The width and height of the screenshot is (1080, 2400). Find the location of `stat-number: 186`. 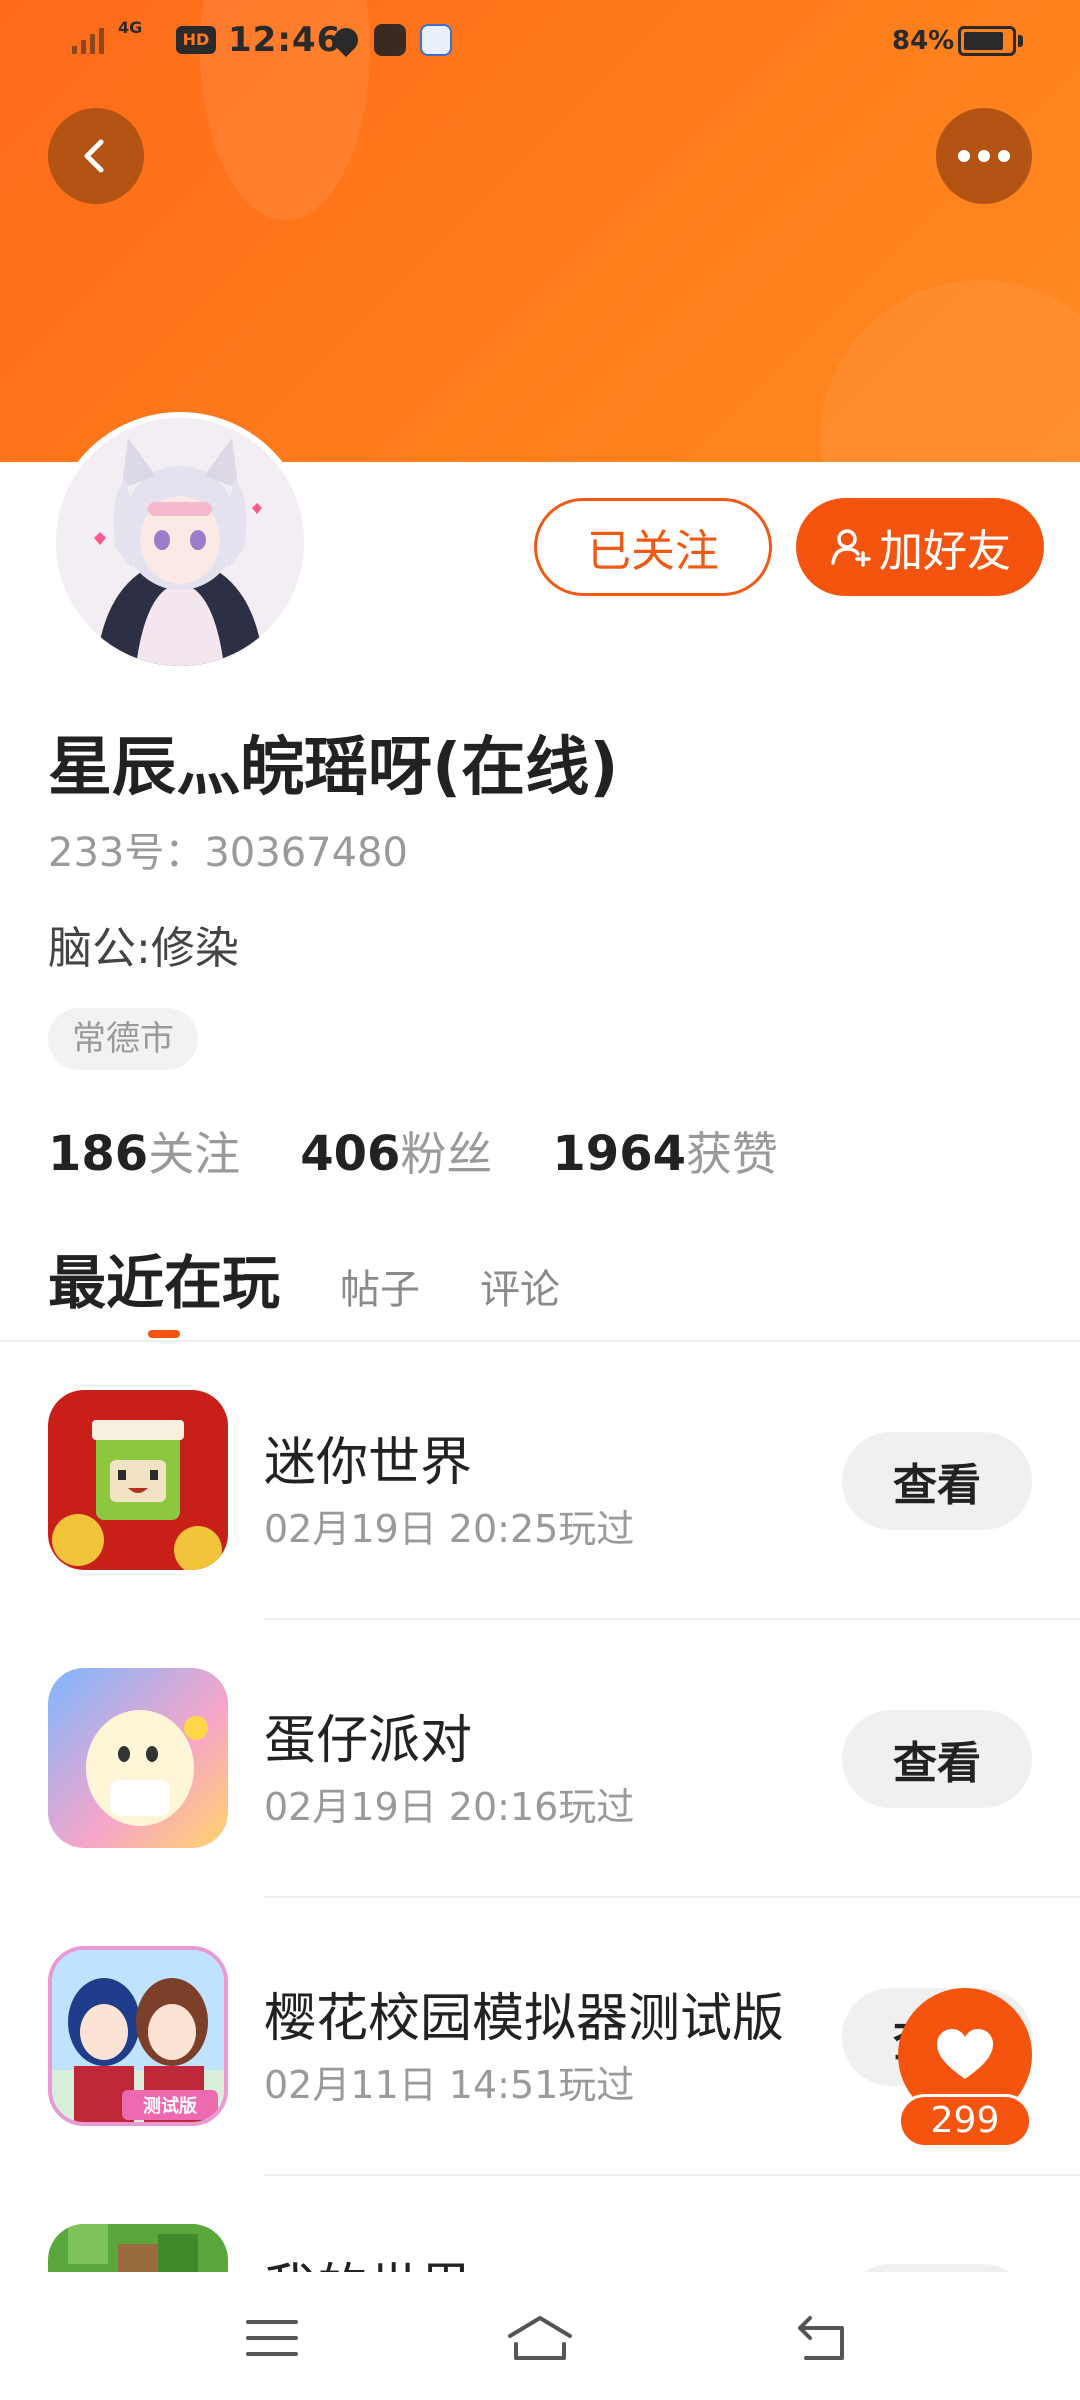

stat-number: 186 is located at coordinates (98, 1154).